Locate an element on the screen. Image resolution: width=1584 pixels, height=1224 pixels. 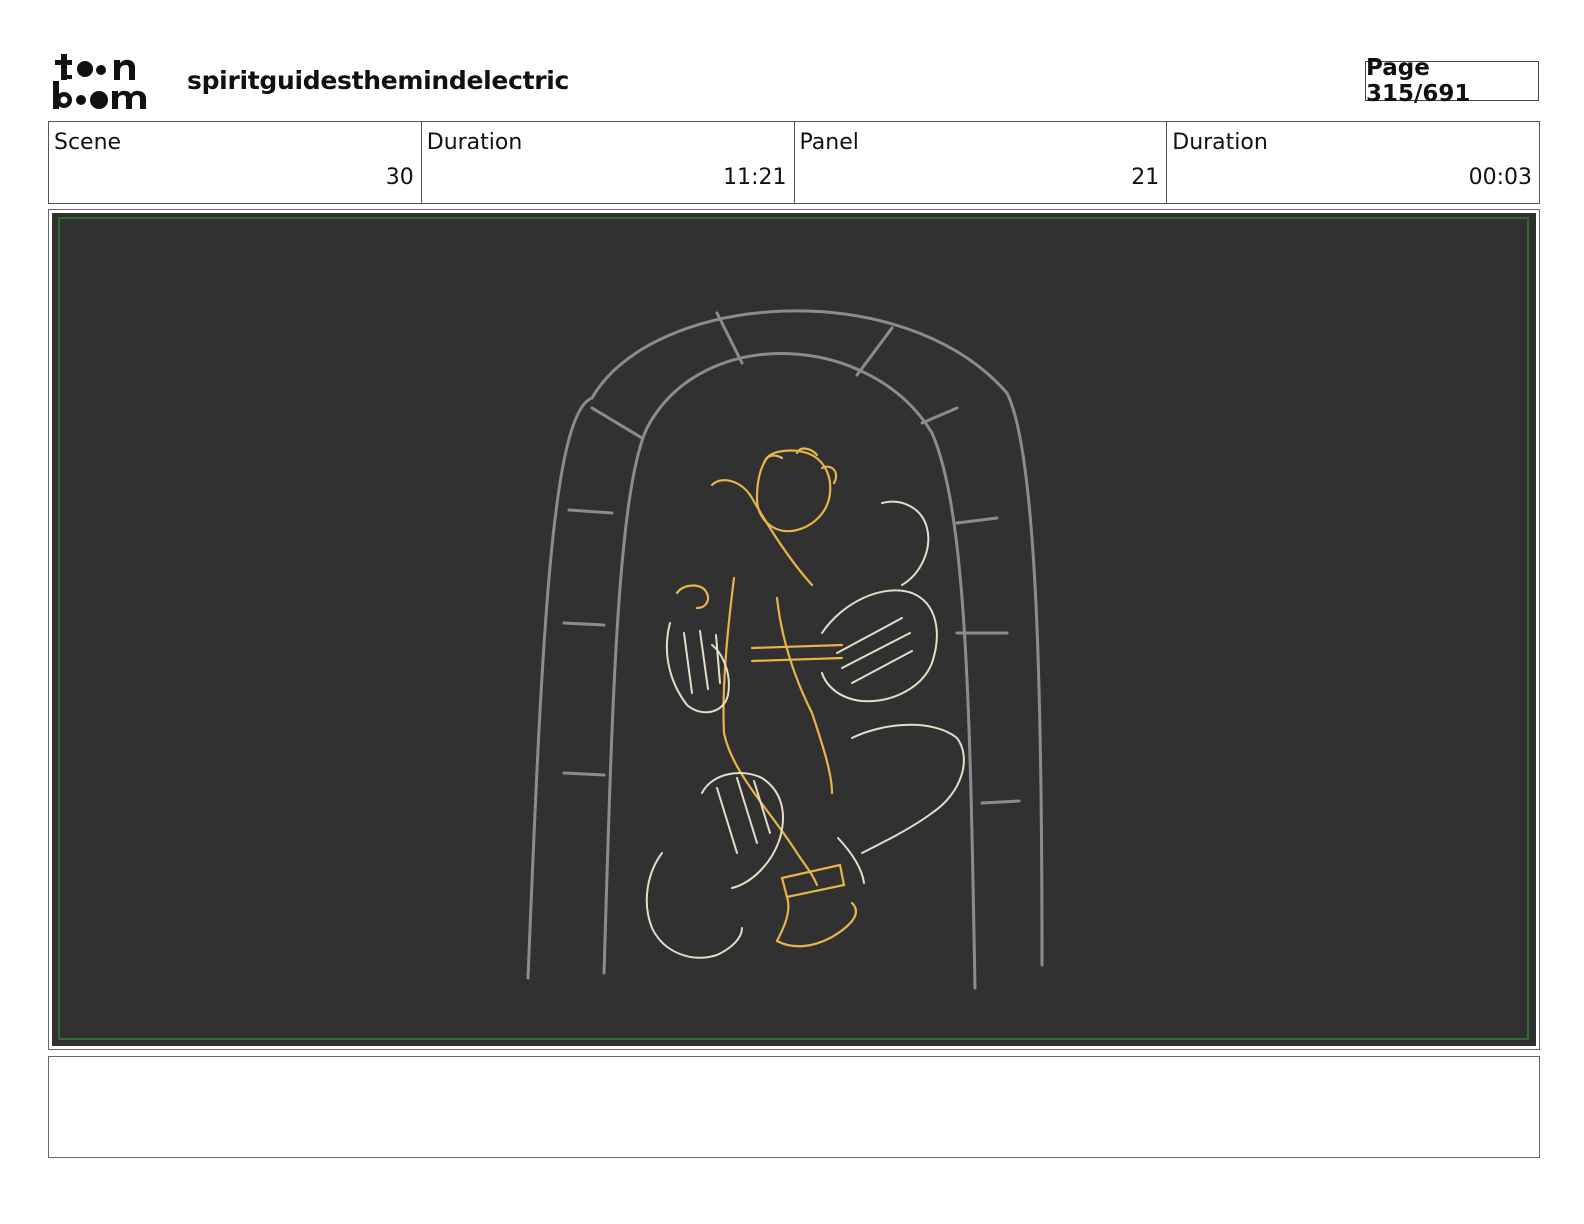
panel-cell: Panel 21 is located at coordinates (981, 162).